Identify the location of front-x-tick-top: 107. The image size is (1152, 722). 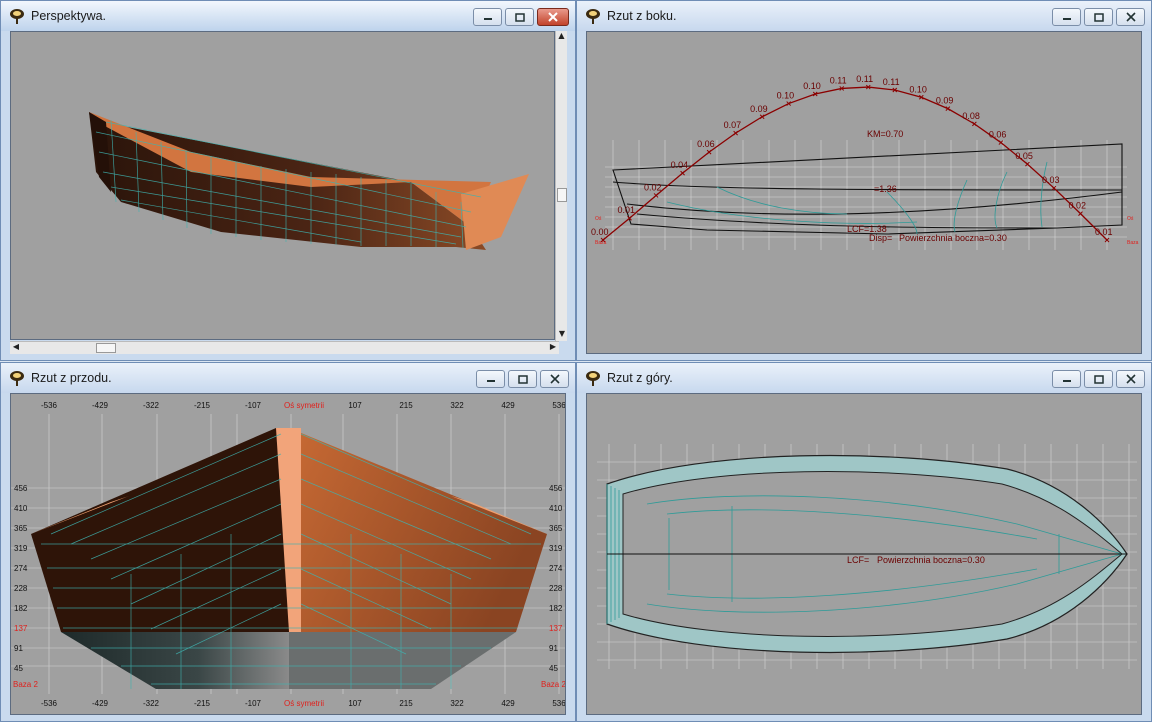
(355, 405).